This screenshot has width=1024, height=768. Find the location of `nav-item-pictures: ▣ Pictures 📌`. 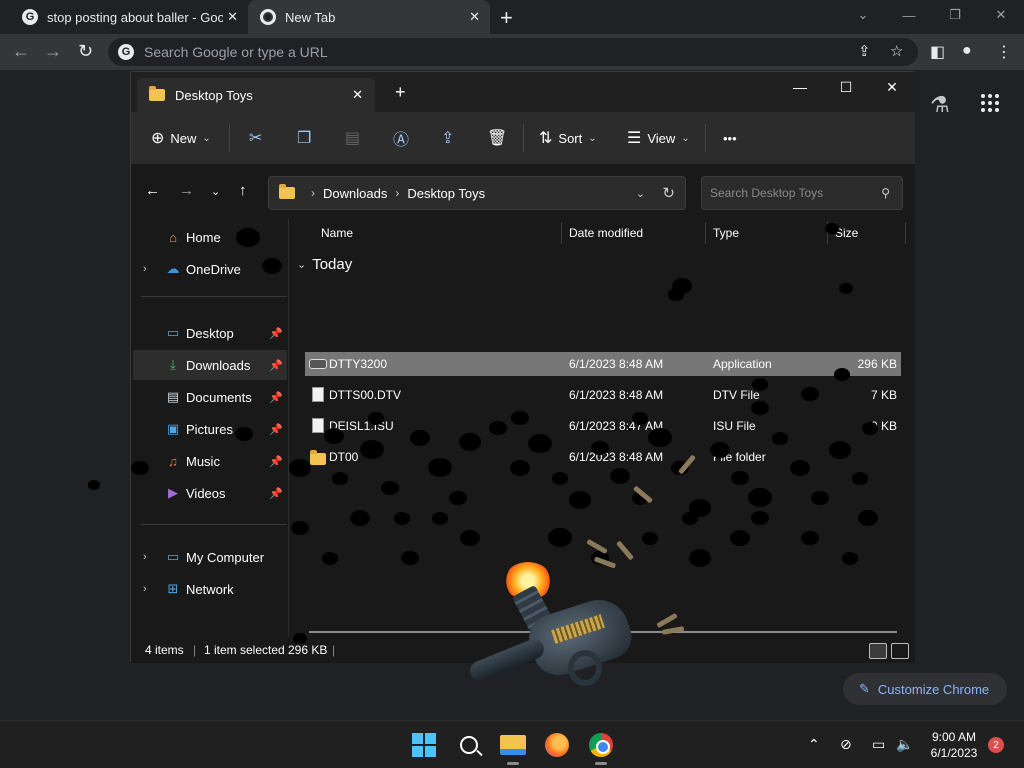

nav-item-pictures: ▣ Pictures 📌 is located at coordinates (210, 429).